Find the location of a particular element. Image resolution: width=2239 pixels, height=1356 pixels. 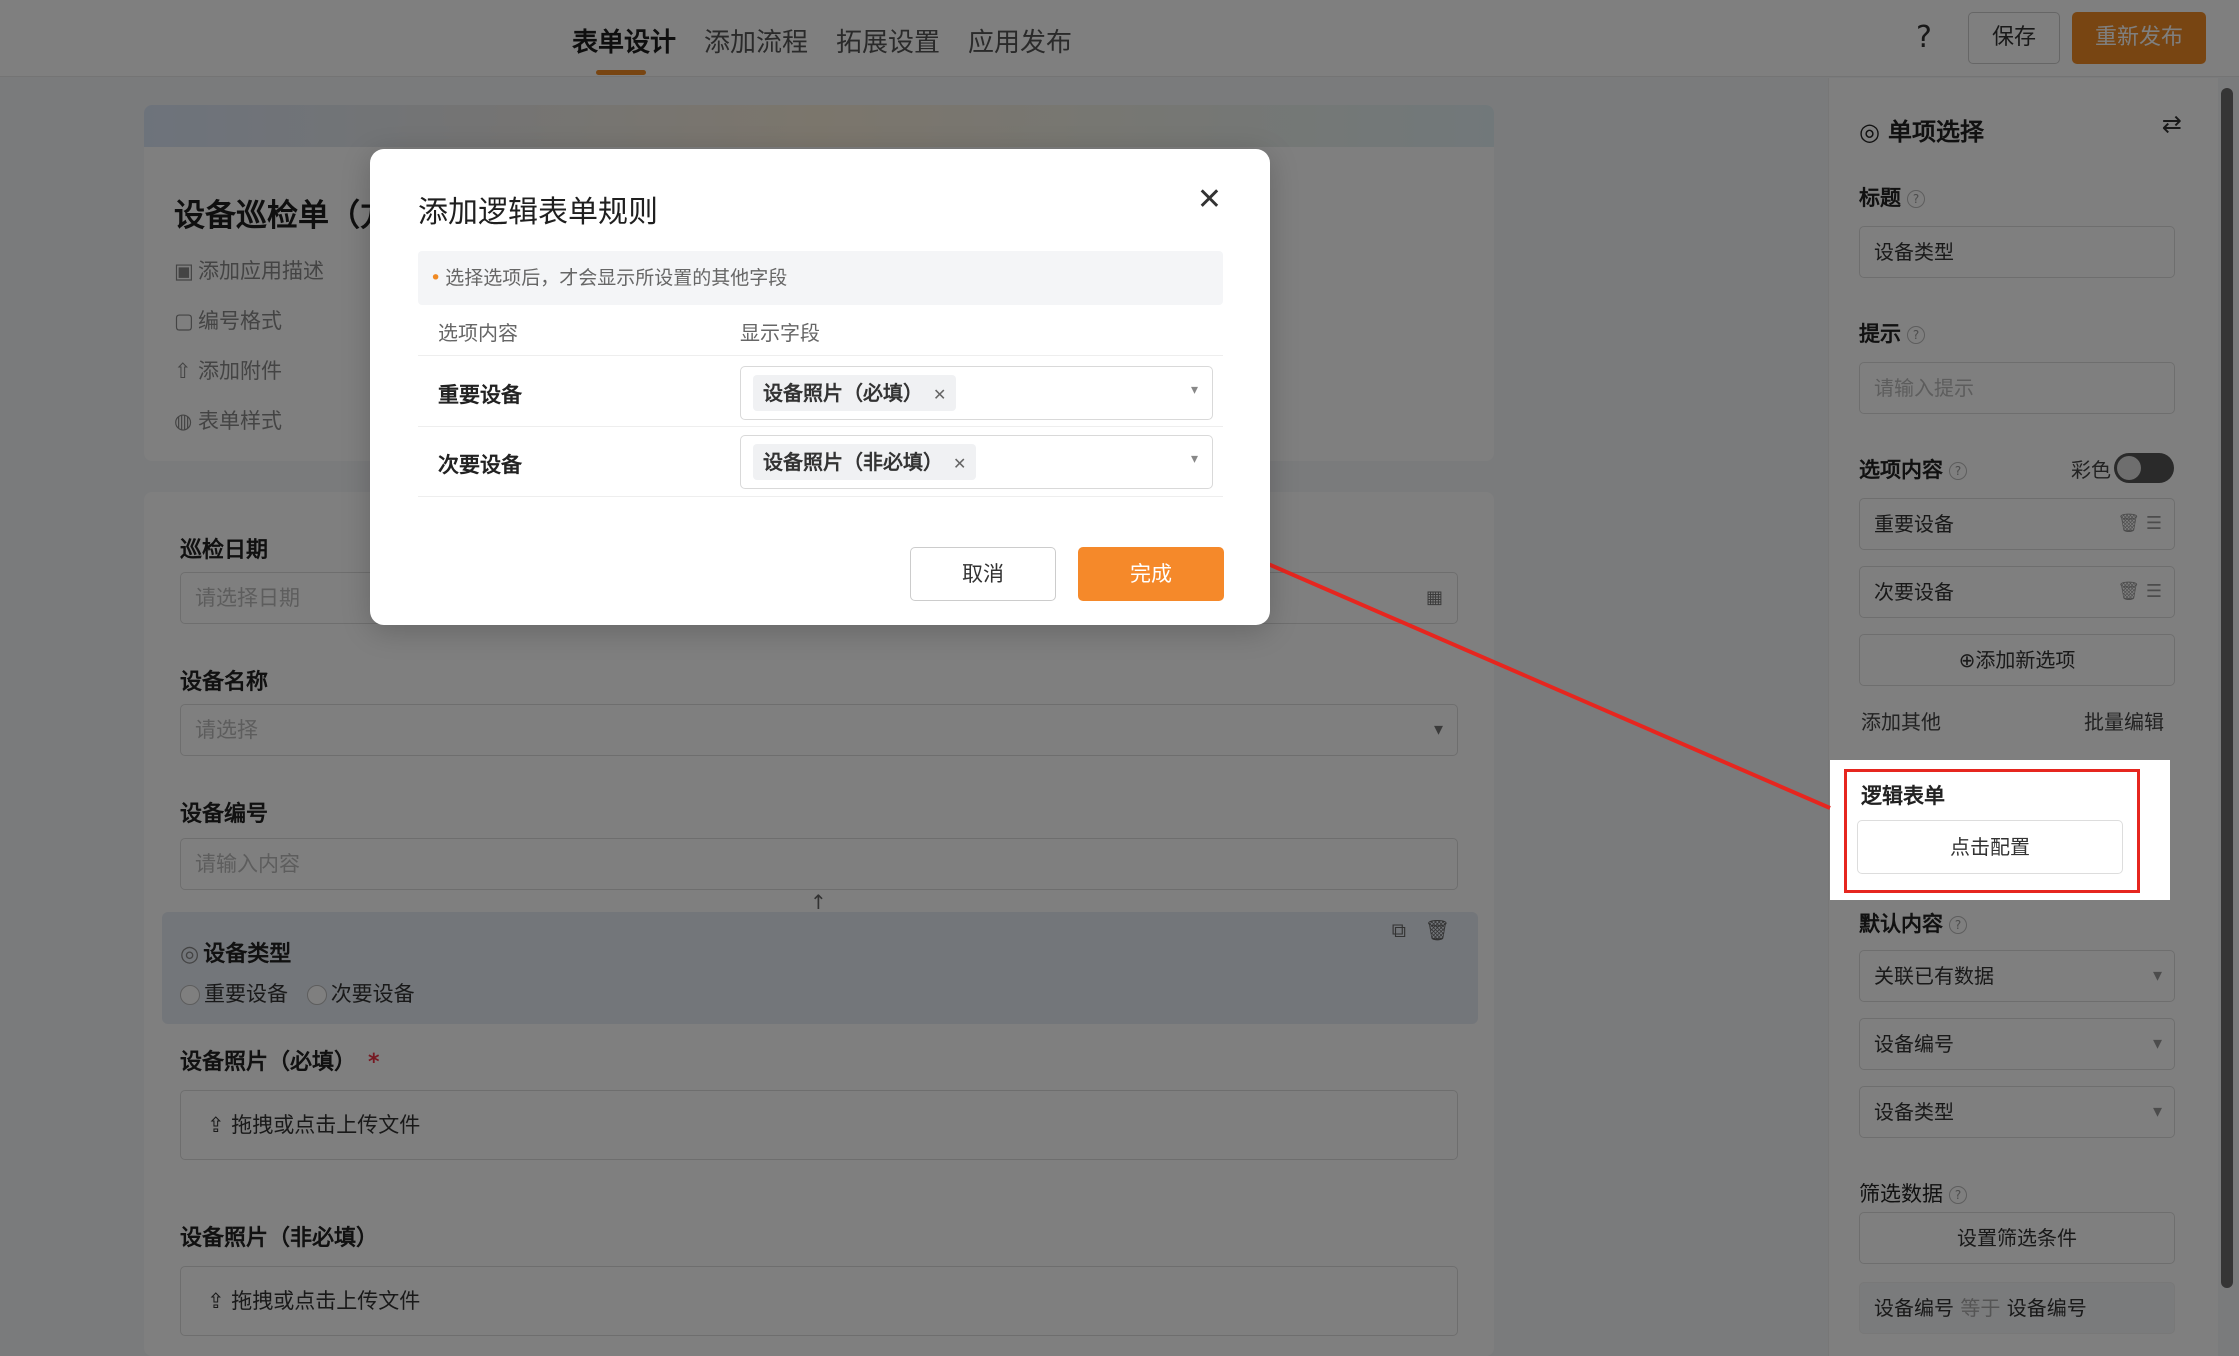

field-tag: 设备照片（必填） ✕ is located at coordinates (855, 393).